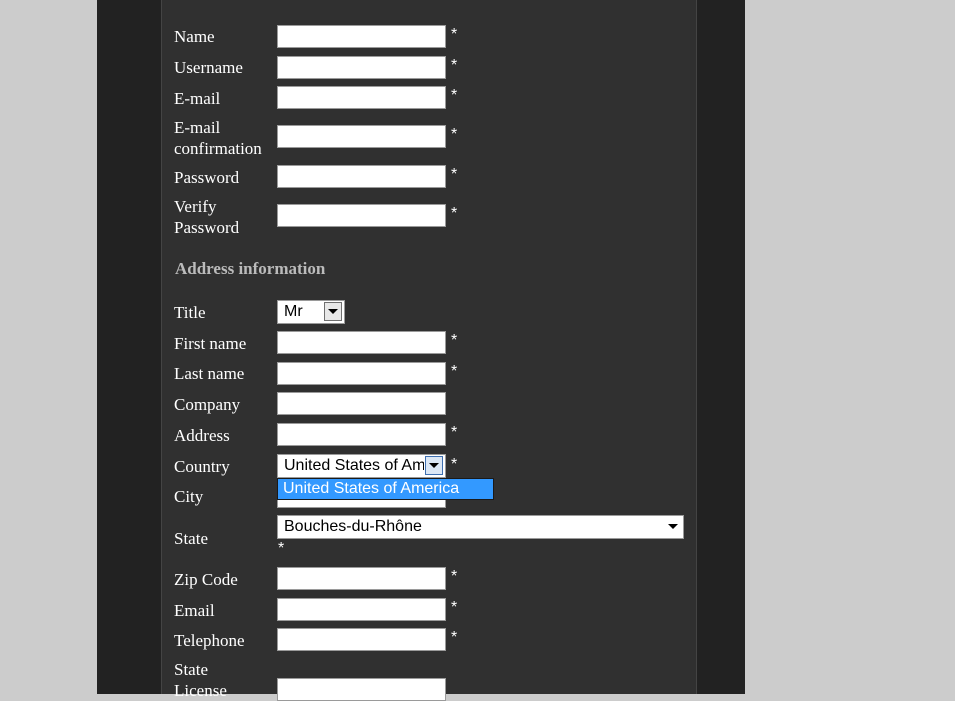 This screenshot has width=955, height=701. Describe the element at coordinates (454, 174) in the screenshot. I see `password-required-marker: *` at that location.